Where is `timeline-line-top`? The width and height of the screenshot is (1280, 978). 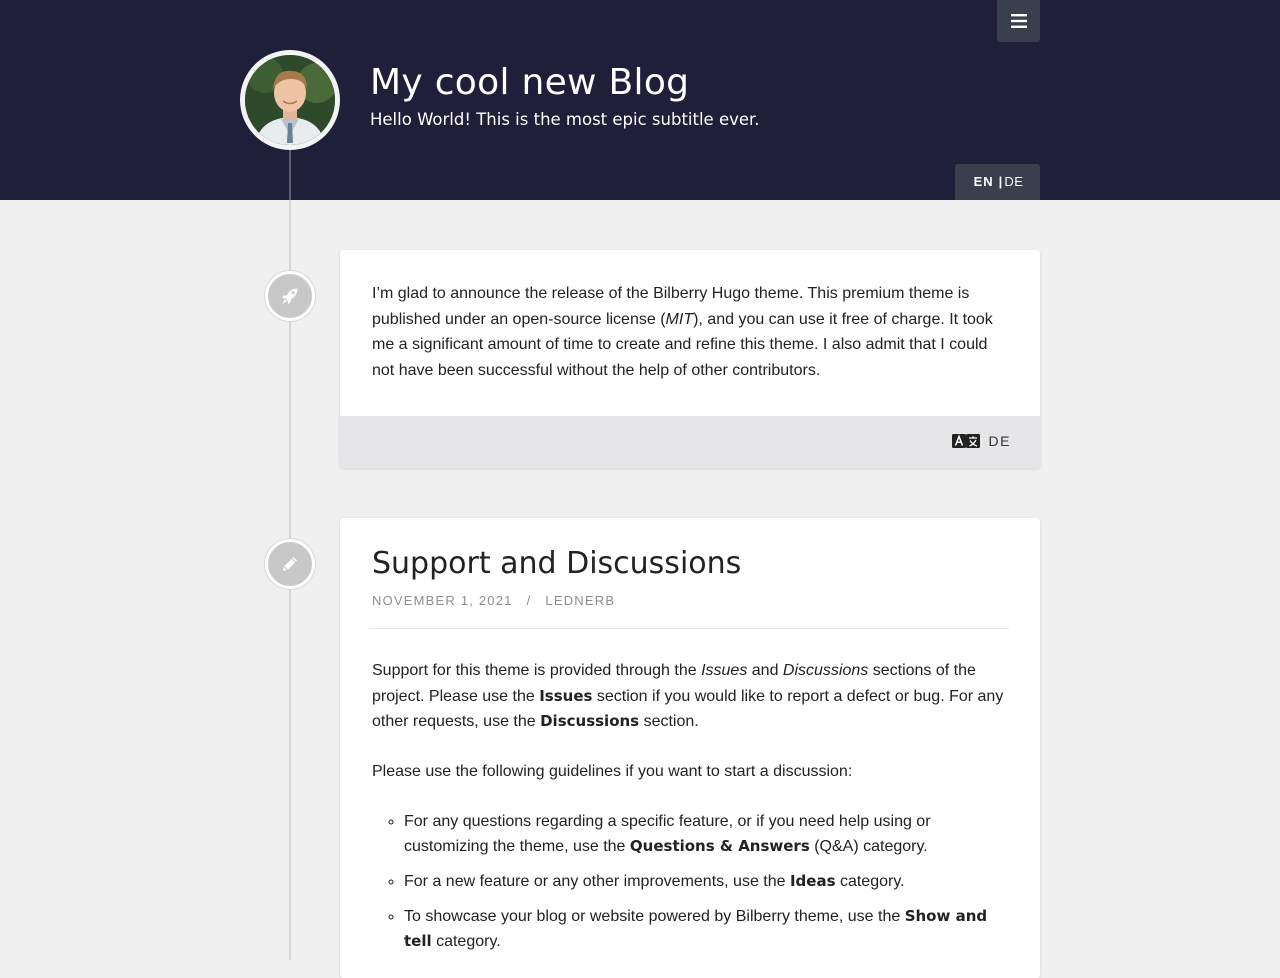 timeline-line-top is located at coordinates (290, 175).